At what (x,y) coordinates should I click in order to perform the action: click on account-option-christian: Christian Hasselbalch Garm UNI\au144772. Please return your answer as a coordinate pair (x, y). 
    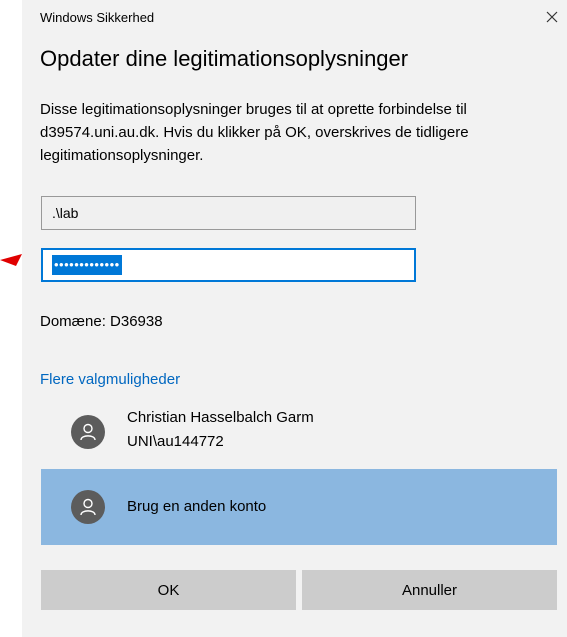
    Looking at the image, I should click on (299, 433).